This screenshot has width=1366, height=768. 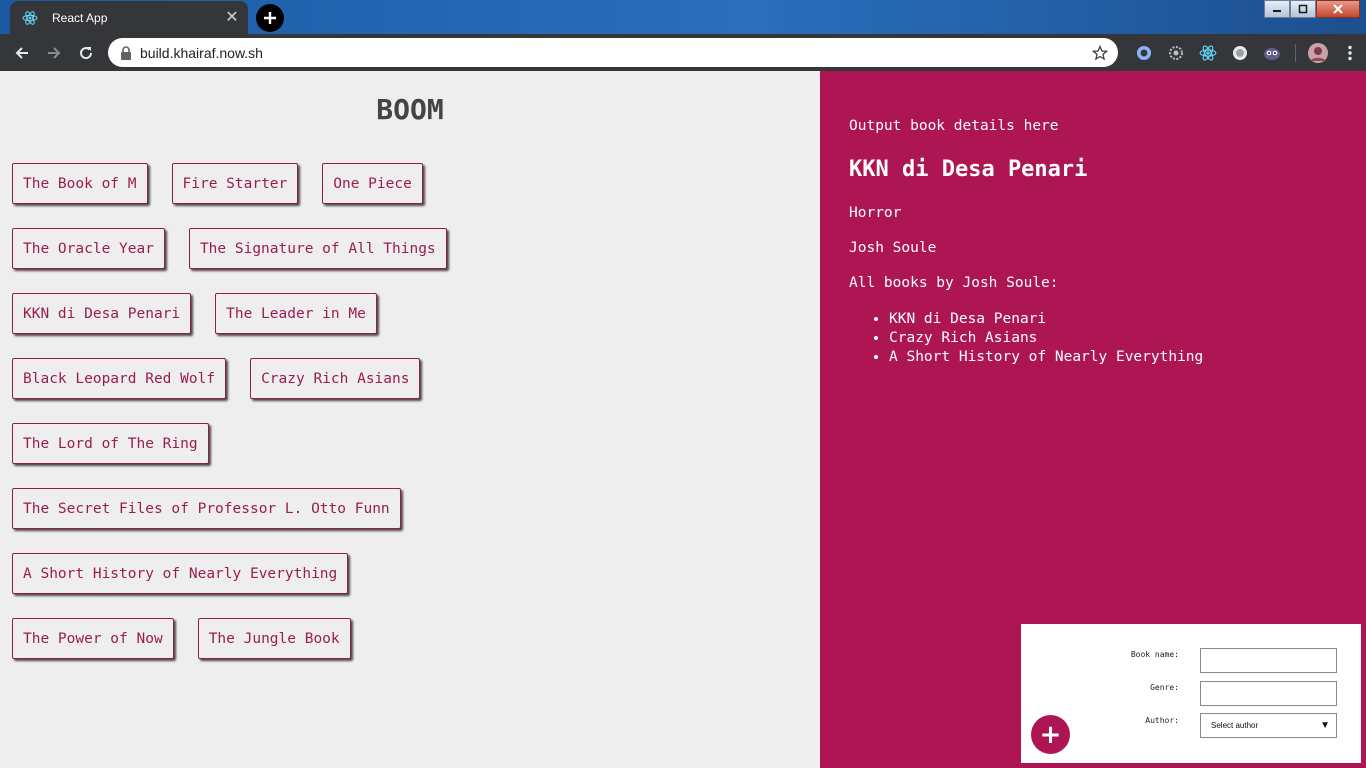 I want to click on page-title: BOOM, so click(x=410, y=109).